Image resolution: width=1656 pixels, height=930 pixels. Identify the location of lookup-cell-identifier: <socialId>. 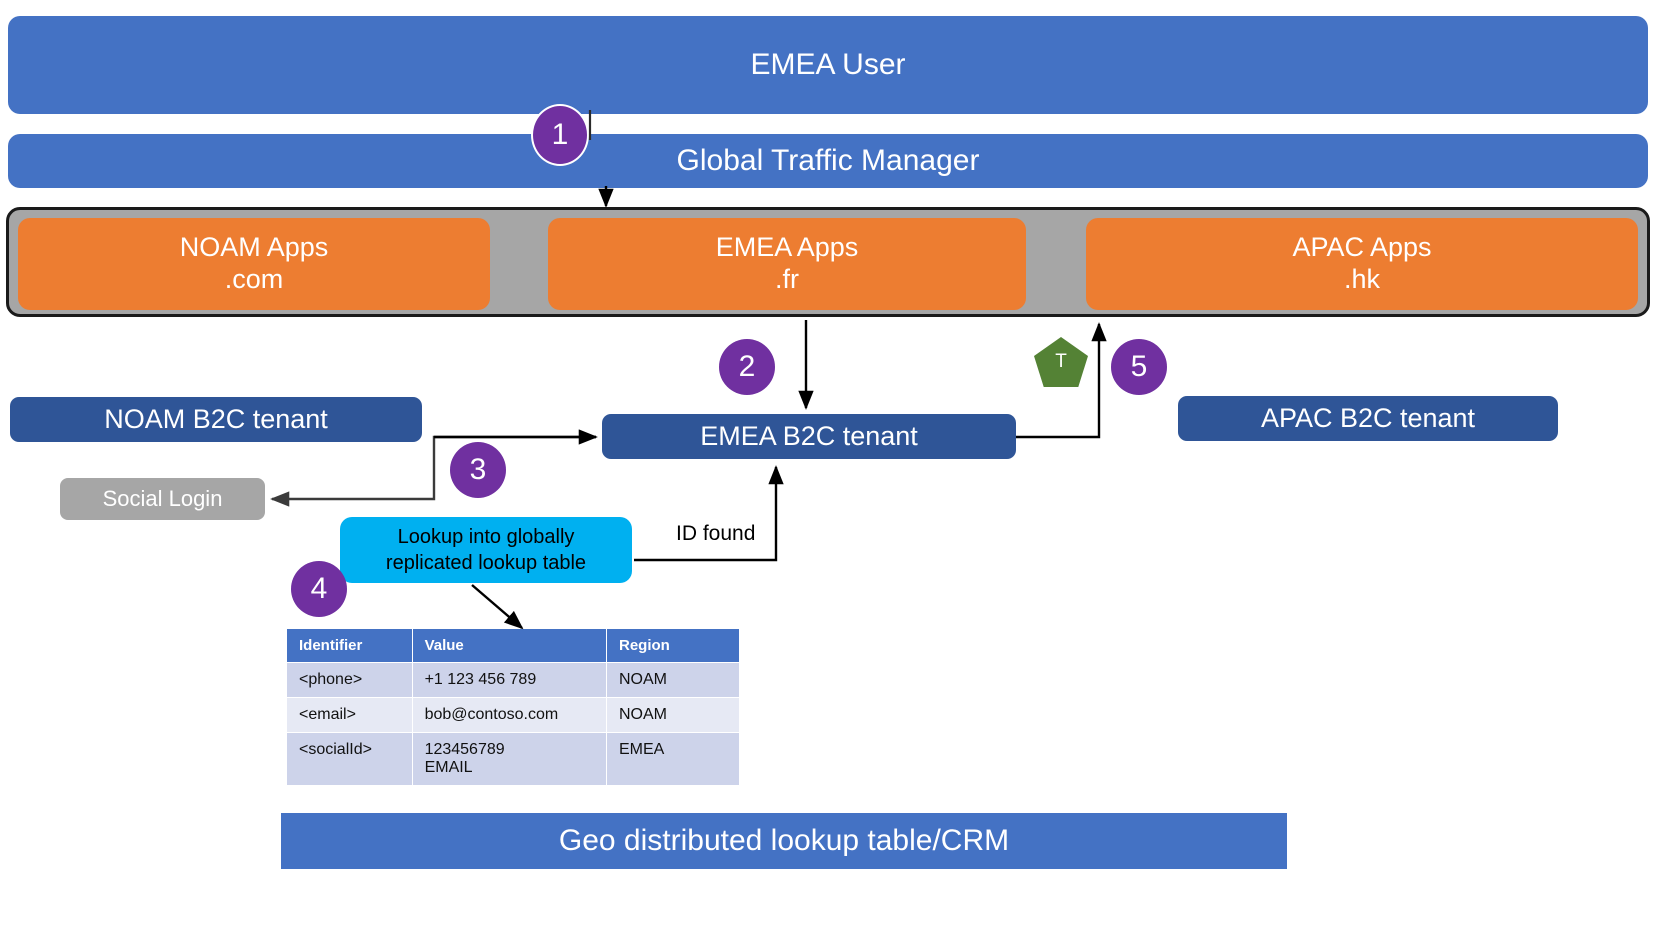
(349, 759).